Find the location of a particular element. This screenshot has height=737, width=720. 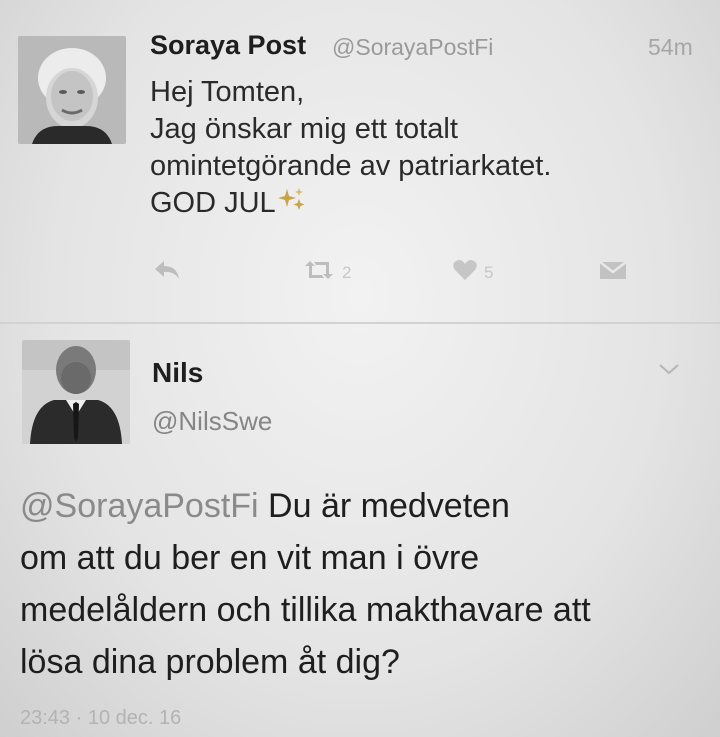

tweet-line: medelåldern och tillika makthavare att is located at coordinates (305, 610).